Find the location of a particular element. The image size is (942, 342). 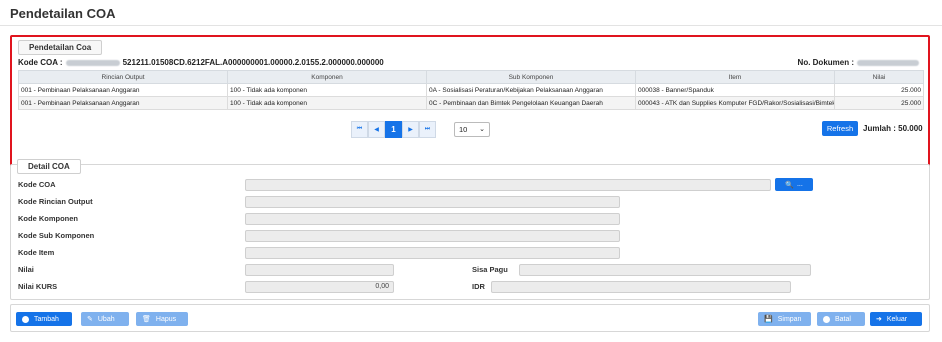

coa-summary-tab: Pendetailan Coa is located at coordinates (60, 47).